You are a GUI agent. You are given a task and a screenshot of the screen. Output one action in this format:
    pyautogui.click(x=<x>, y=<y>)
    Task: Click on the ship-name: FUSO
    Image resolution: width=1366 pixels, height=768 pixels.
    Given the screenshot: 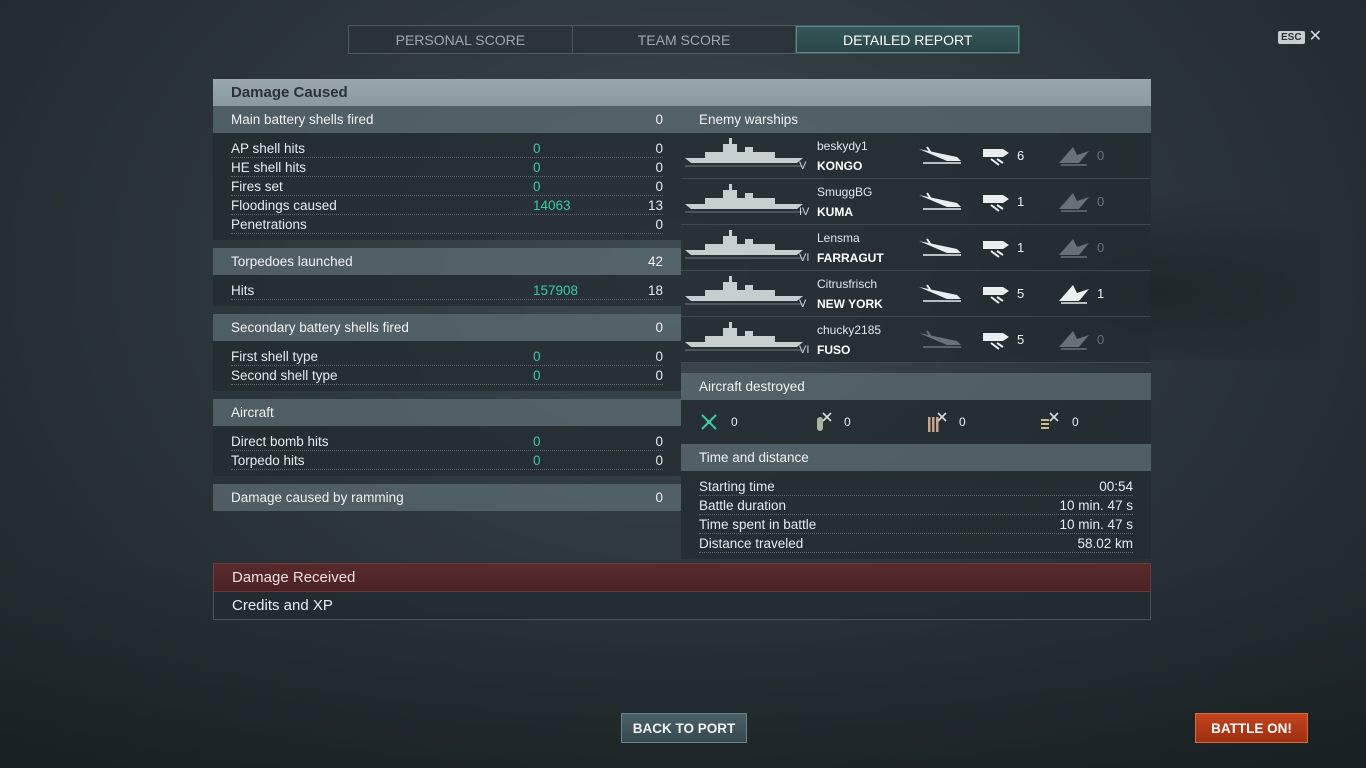 What is the action you would take?
    pyautogui.click(x=834, y=349)
    